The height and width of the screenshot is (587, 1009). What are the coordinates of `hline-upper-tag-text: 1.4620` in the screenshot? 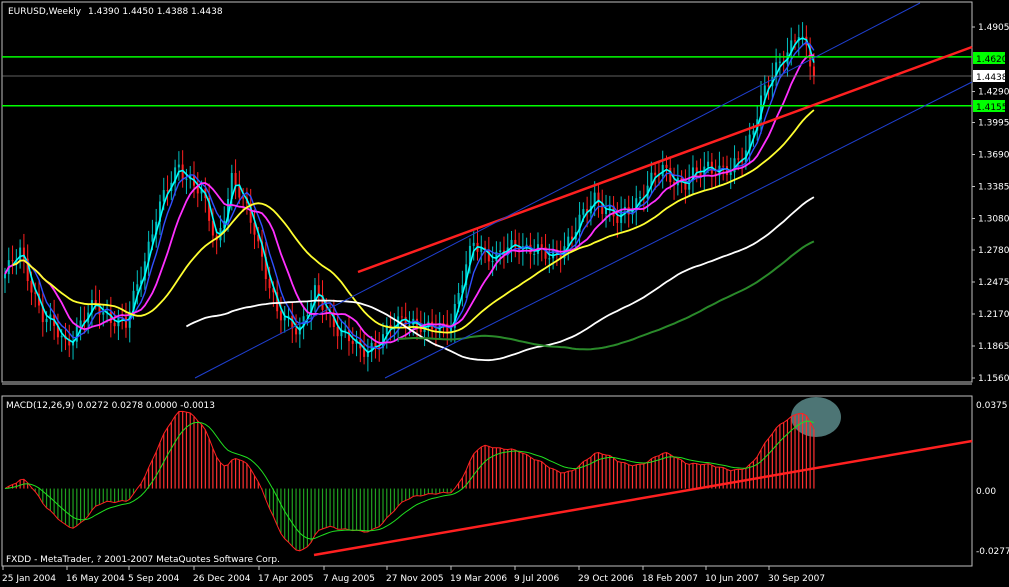 It's located at (992, 60).